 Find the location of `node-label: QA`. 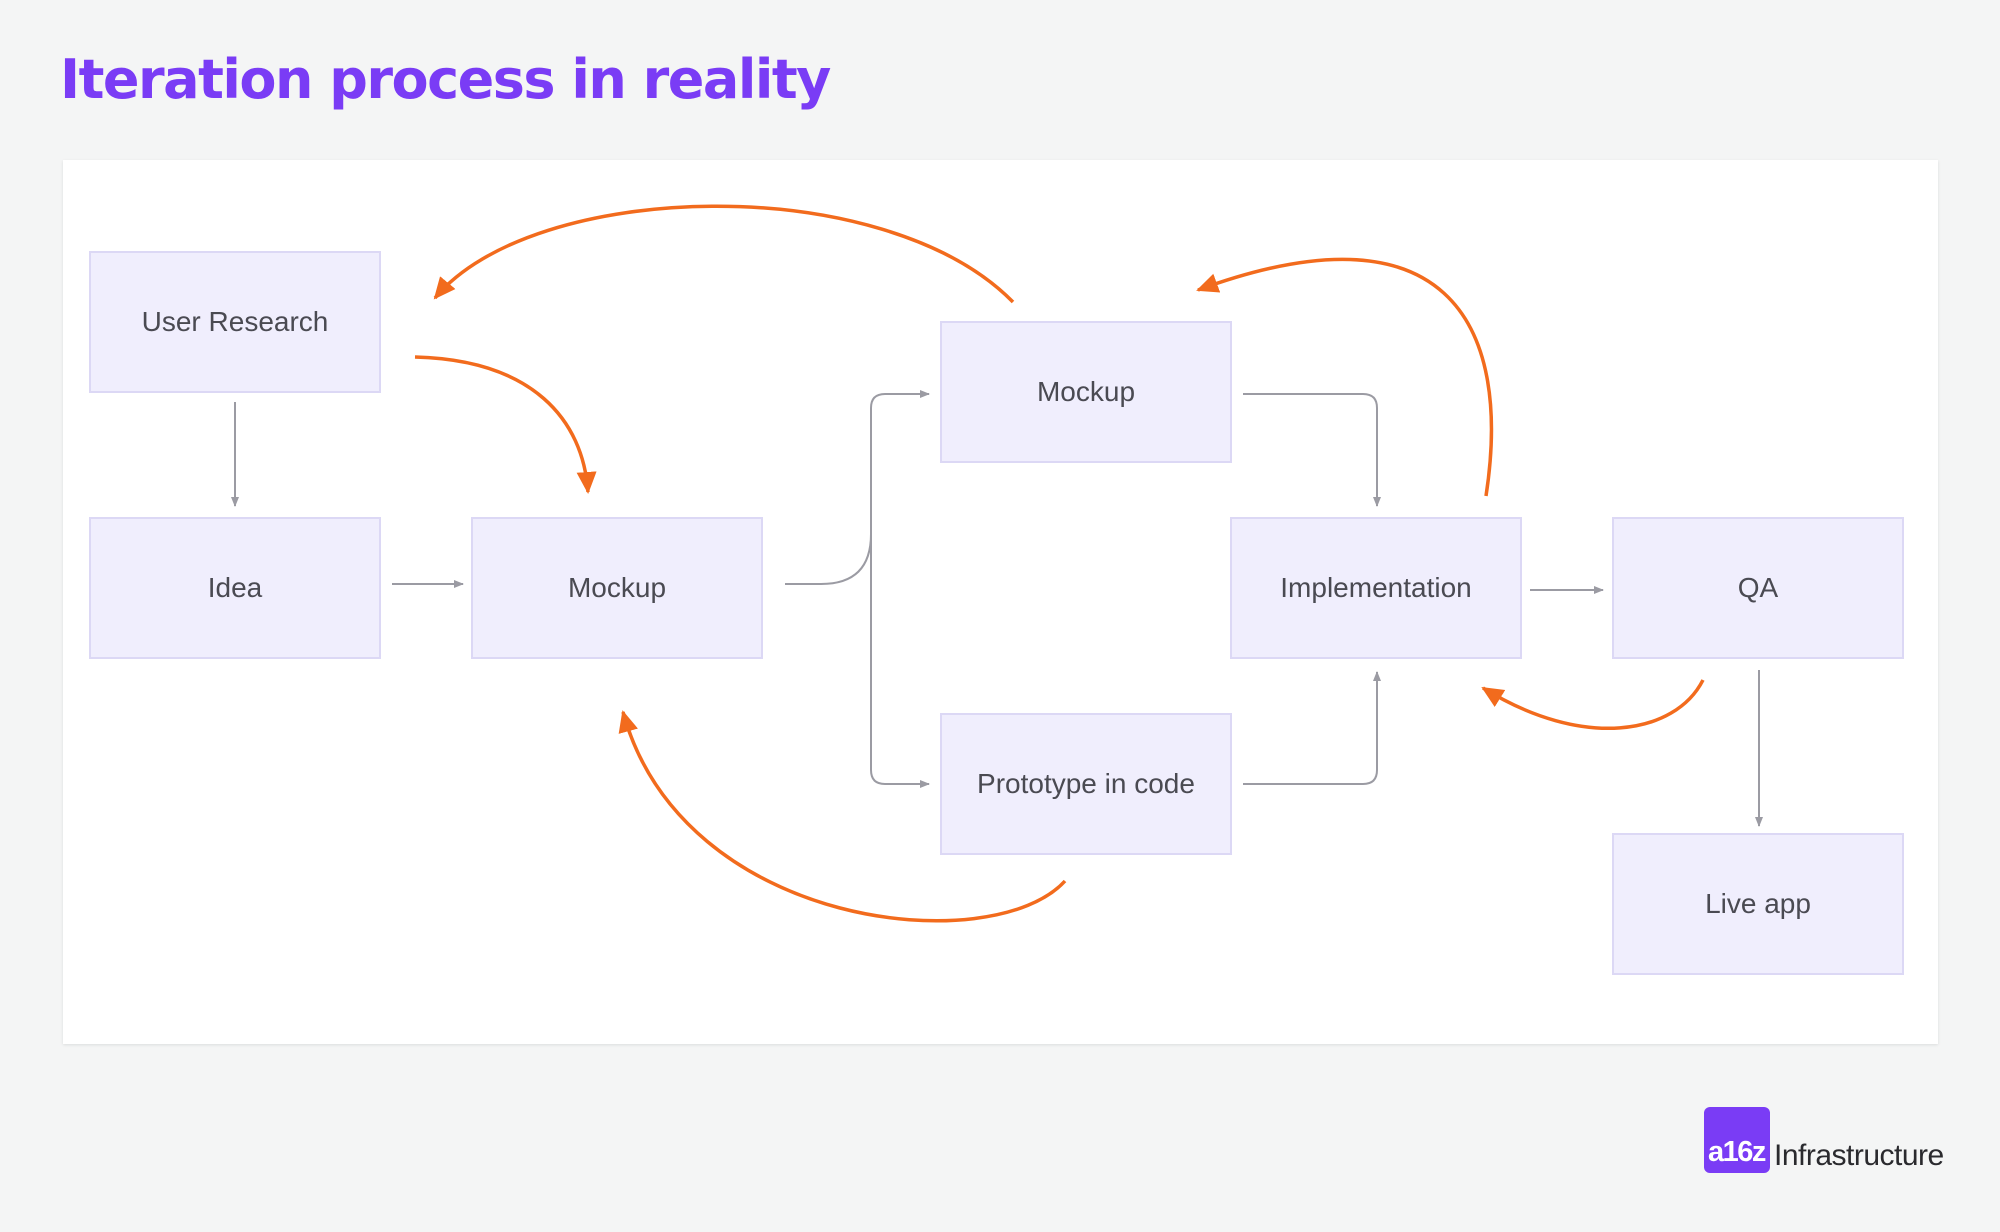

node-label: QA is located at coordinates (1758, 587).